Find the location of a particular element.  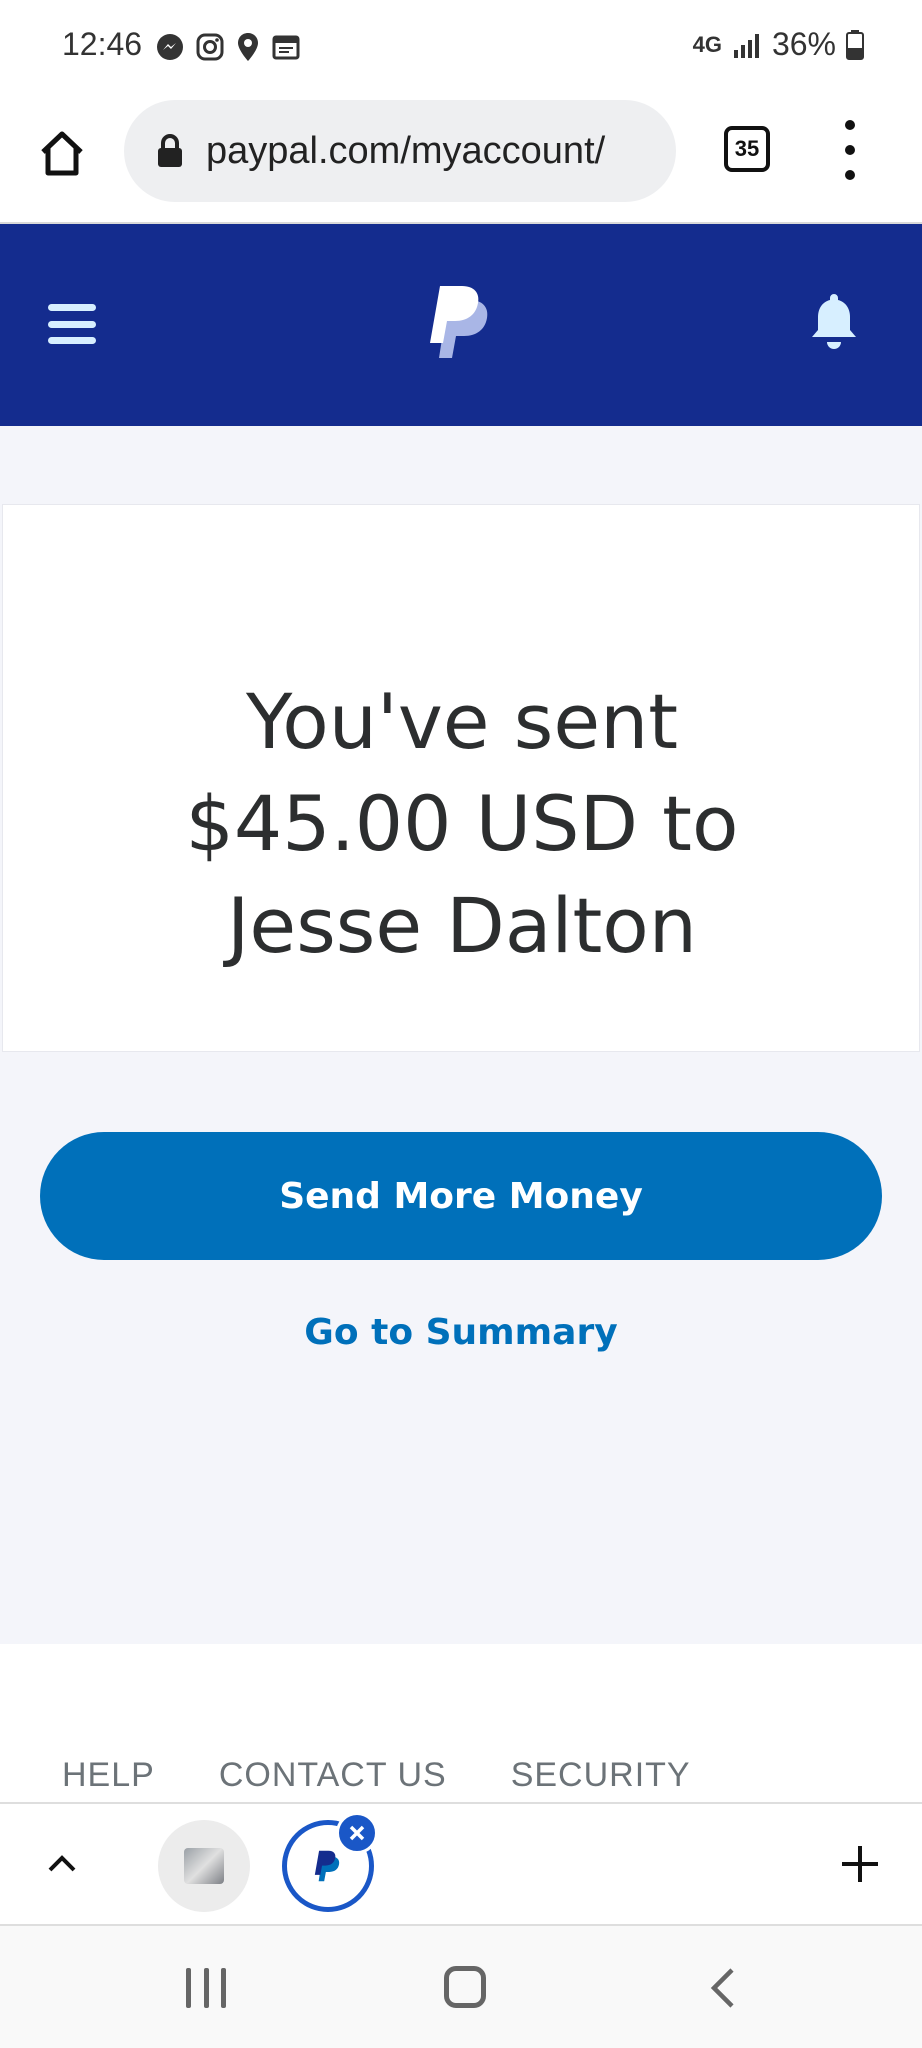

close-icon is located at coordinates (357, 1833).